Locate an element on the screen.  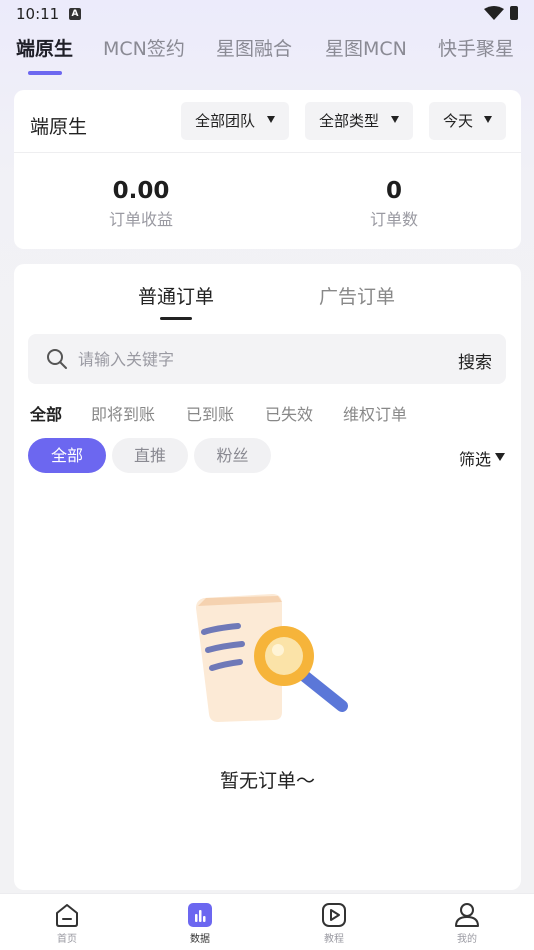
chip-direct: 直推 is located at coordinates (150, 455).